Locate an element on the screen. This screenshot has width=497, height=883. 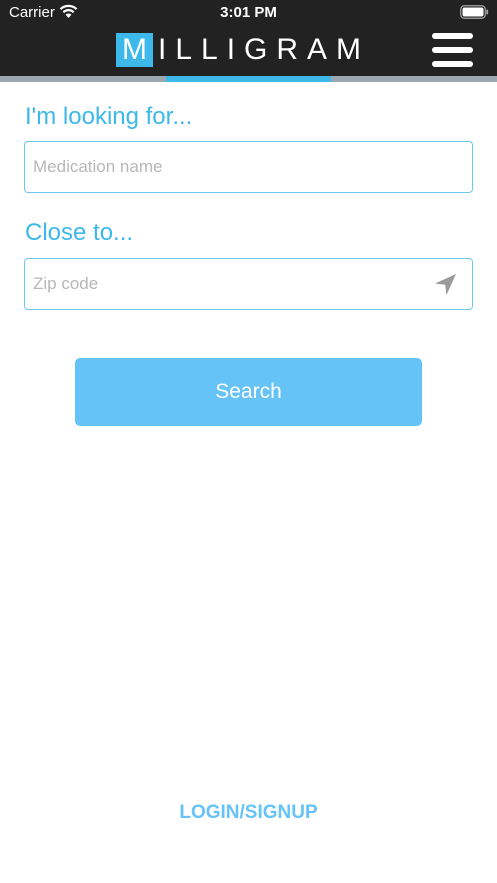
app-header: Carrier 3:01 PM M ILLIGRAM is located at coordinates (248, 39).